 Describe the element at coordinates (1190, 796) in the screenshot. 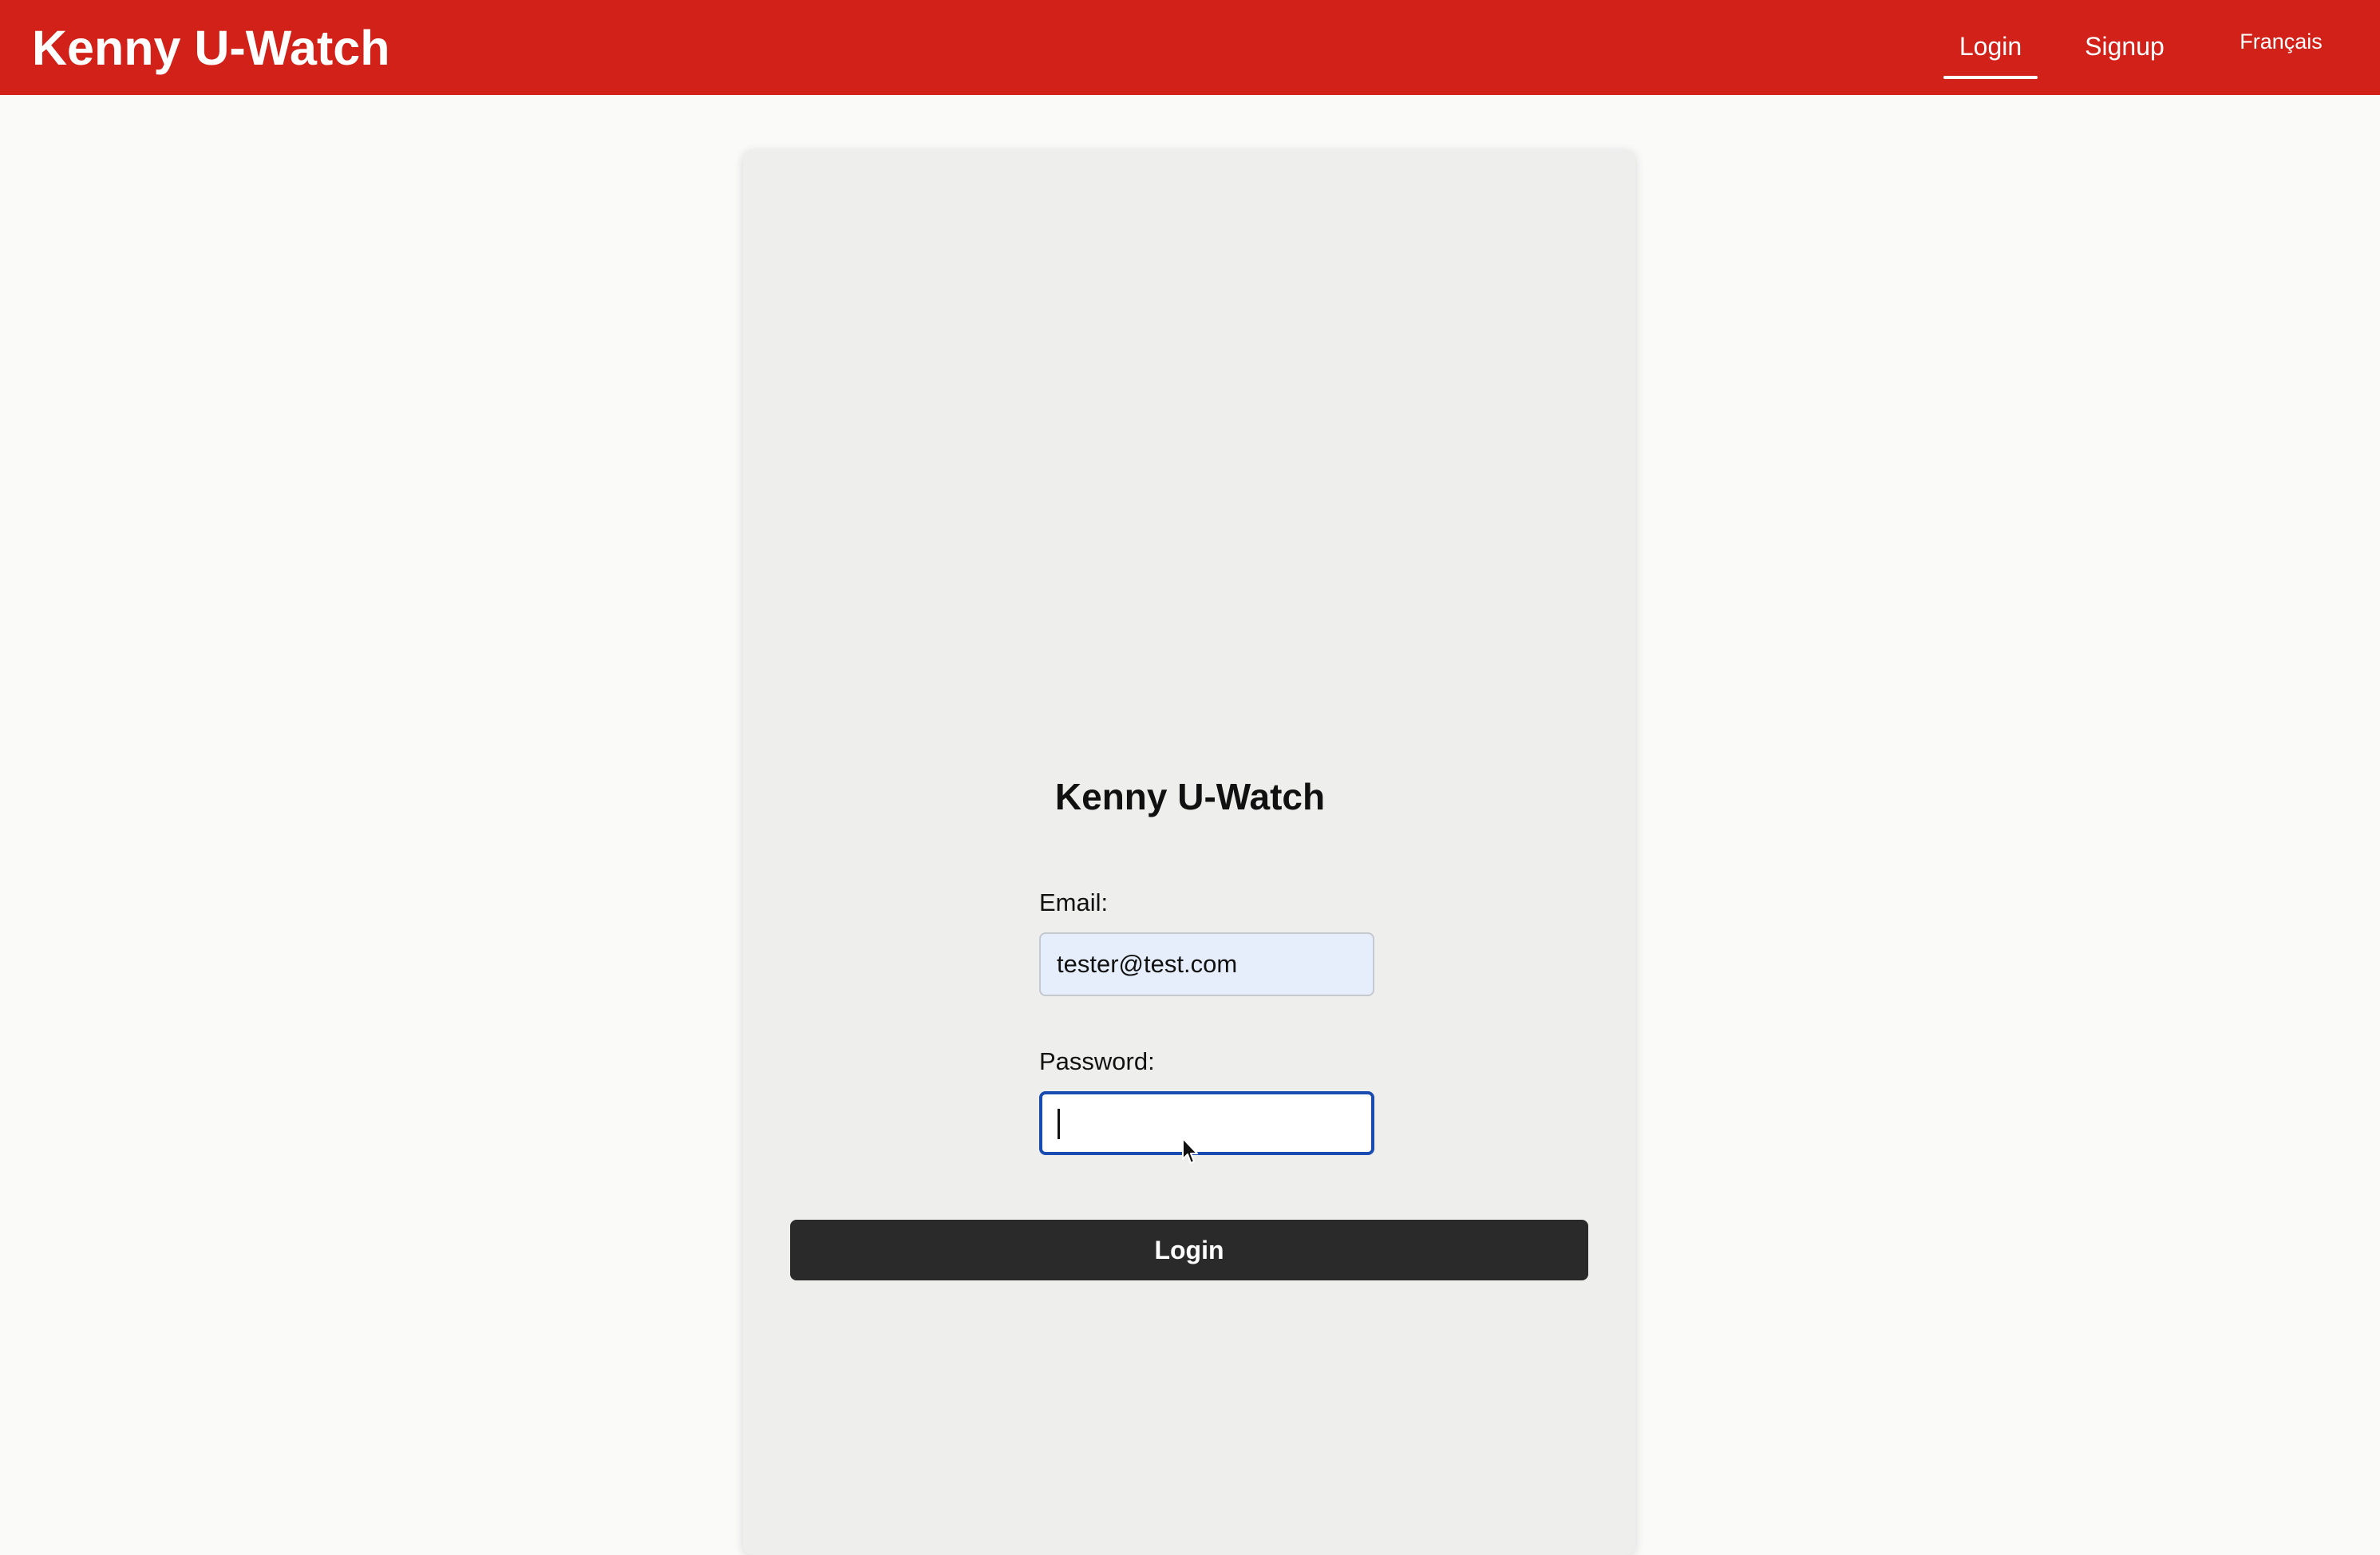

I see `login-card-title: Kenny U-Watch` at that location.